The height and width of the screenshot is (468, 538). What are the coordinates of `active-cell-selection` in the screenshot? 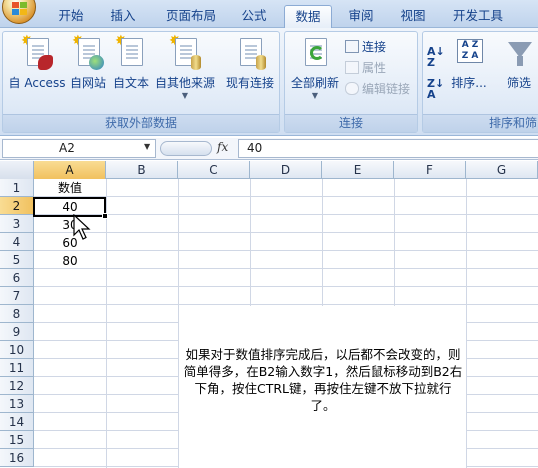 It's located at (69, 207).